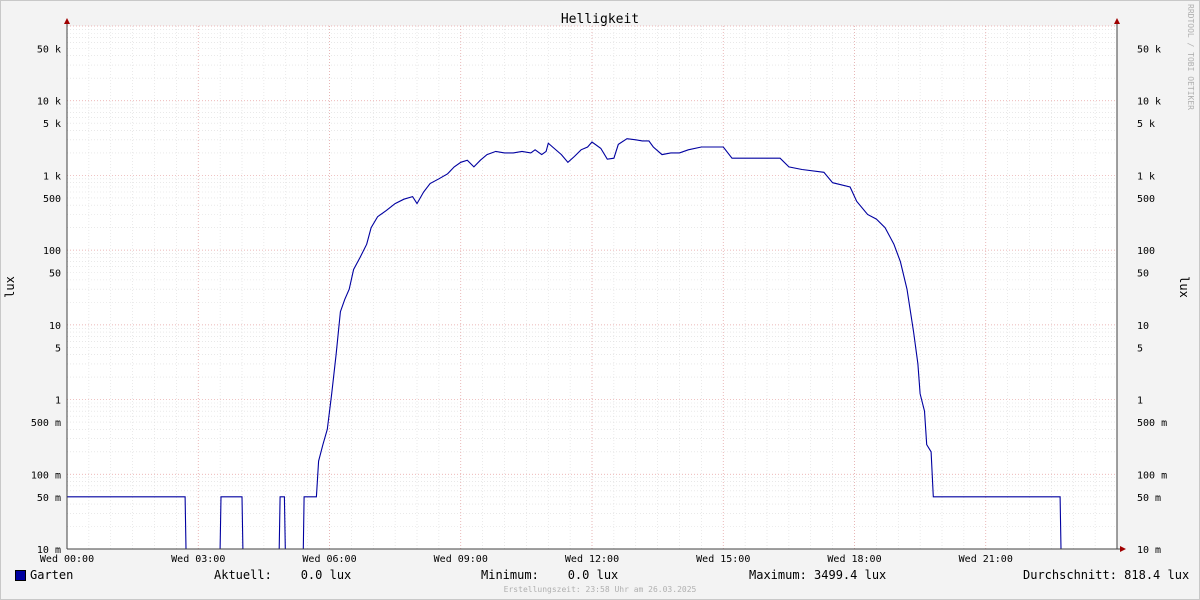 This screenshot has height=600, width=1200. Describe the element at coordinates (1146, 124) in the screenshot. I see `y-tick-label-right: 5 k` at that location.